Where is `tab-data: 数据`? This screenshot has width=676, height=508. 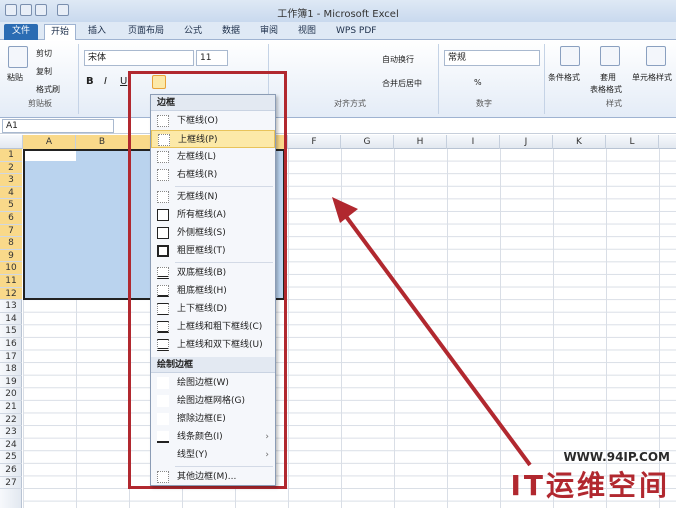 tab-data: 数据 is located at coordinates (231, 32).